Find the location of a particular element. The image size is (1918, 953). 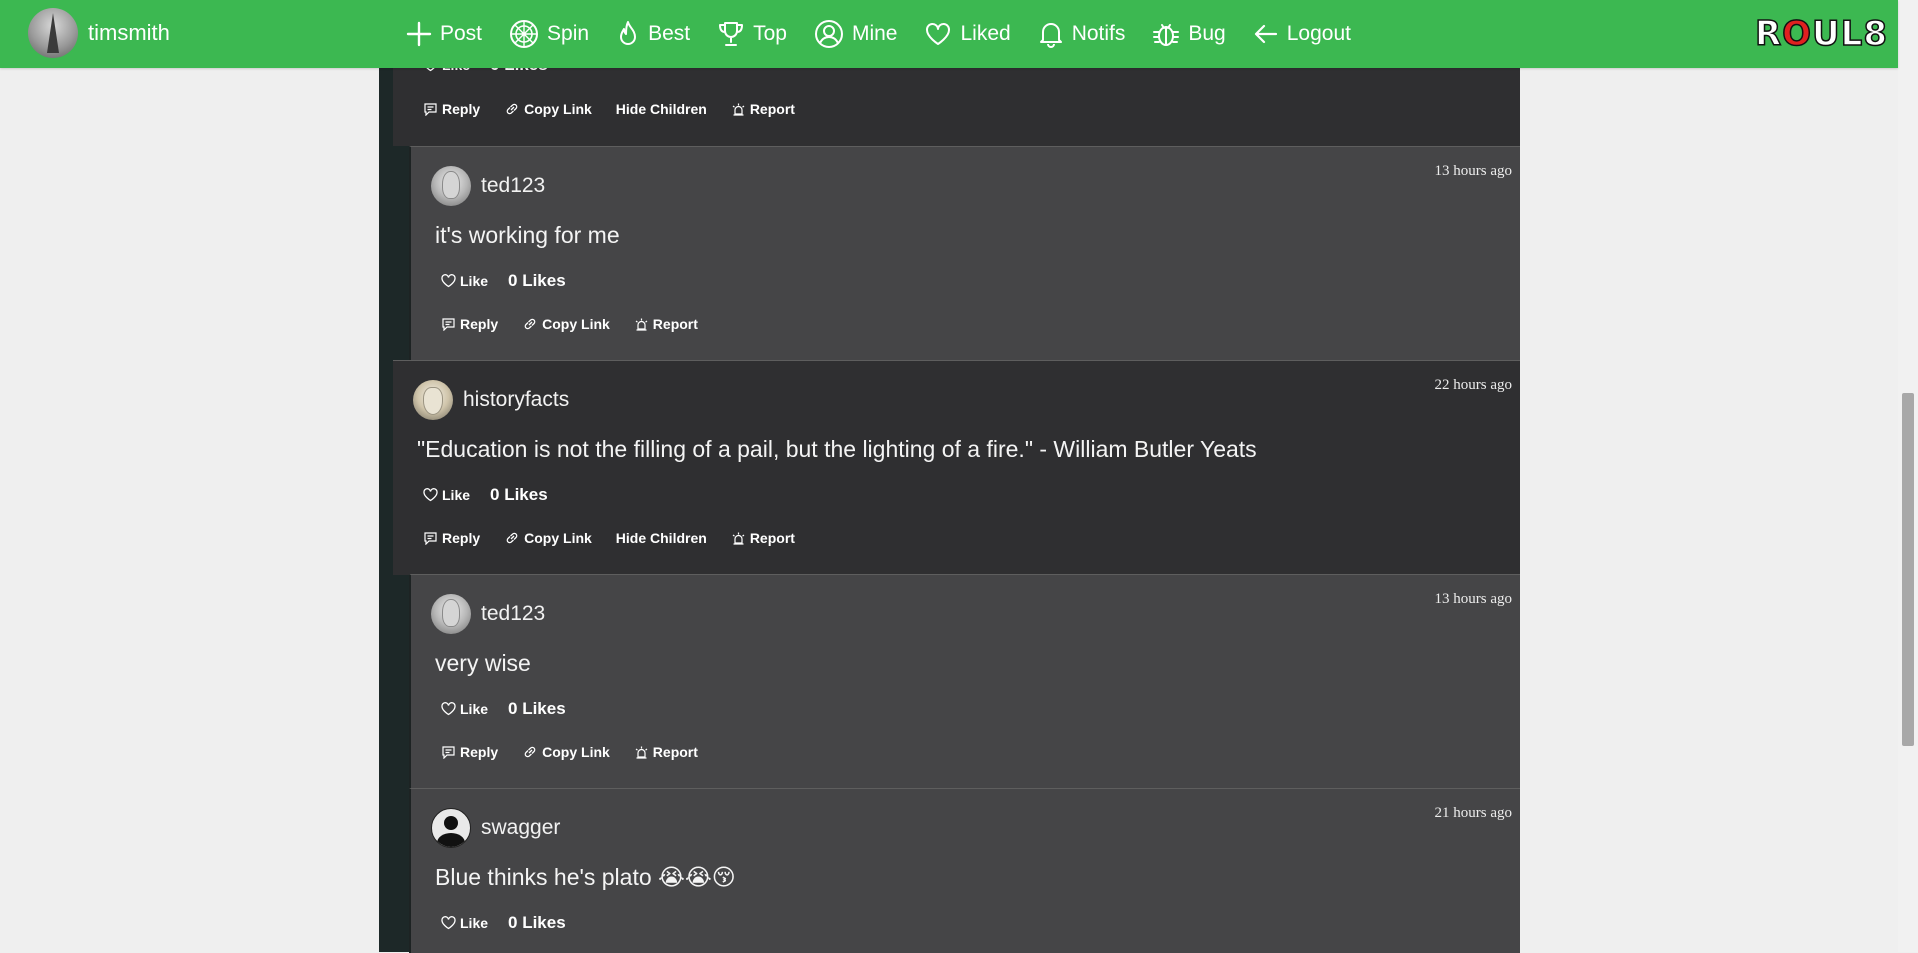

nav-best-label: Best is located at coordinates (669, 33).